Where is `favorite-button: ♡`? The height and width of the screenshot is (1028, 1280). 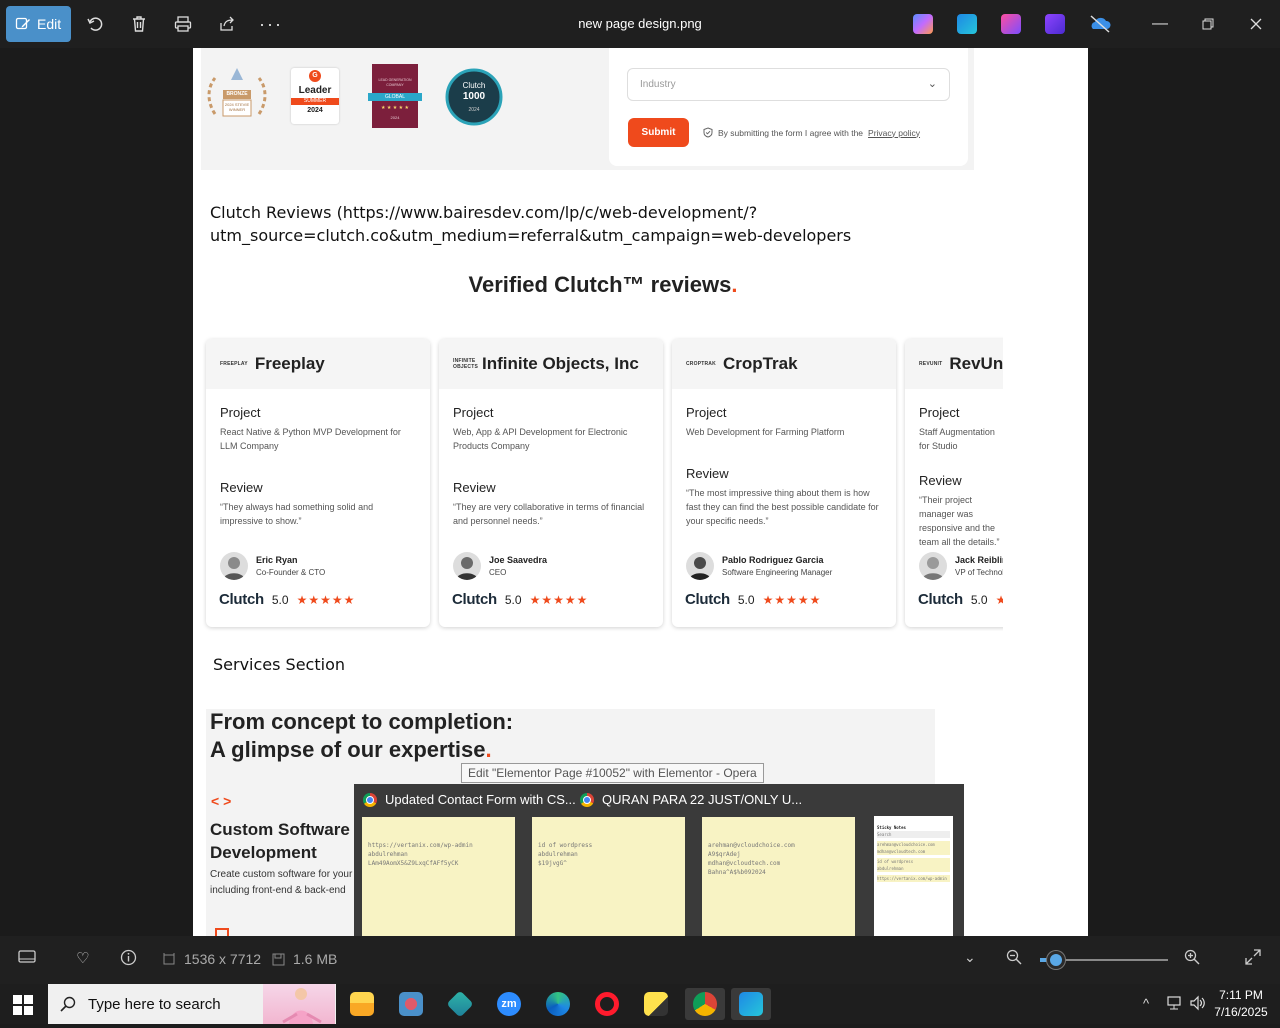
favorite-button: ♡ is located at coordinates (82, 958).